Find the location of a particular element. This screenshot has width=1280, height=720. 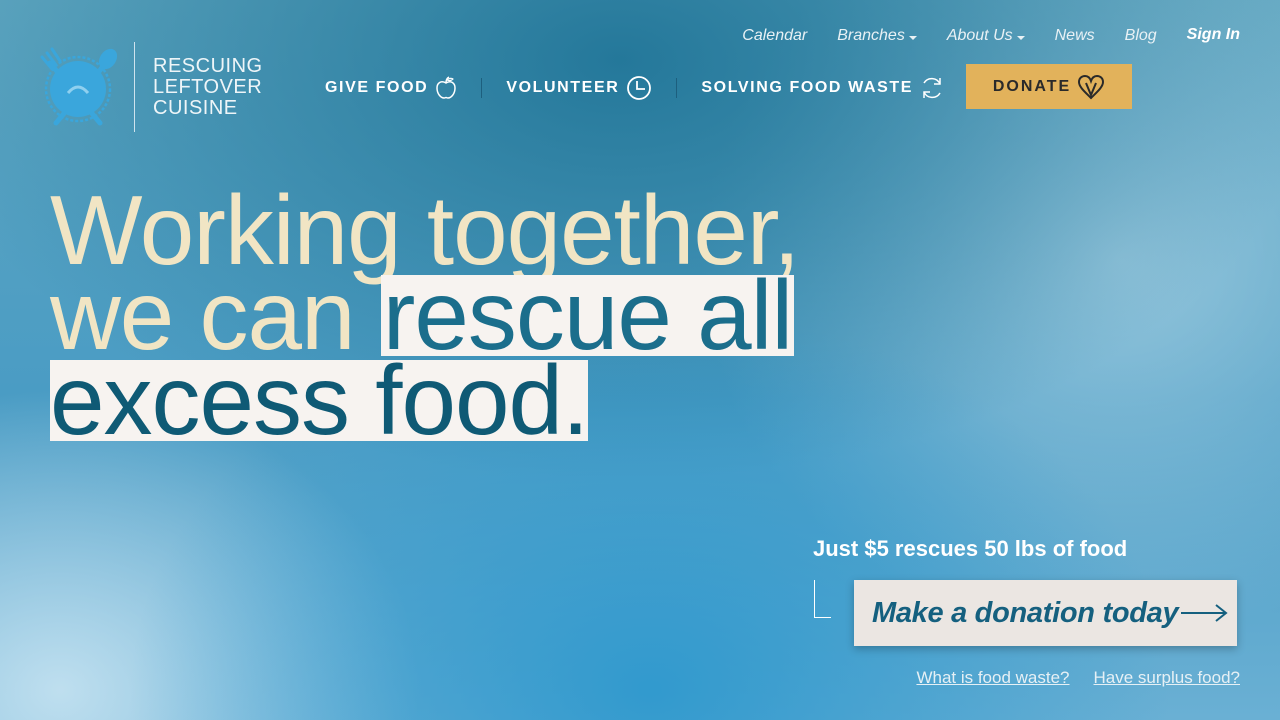

promo-text: Just $5 rescues 50 lbs of food is located at coordinates (970, 548).